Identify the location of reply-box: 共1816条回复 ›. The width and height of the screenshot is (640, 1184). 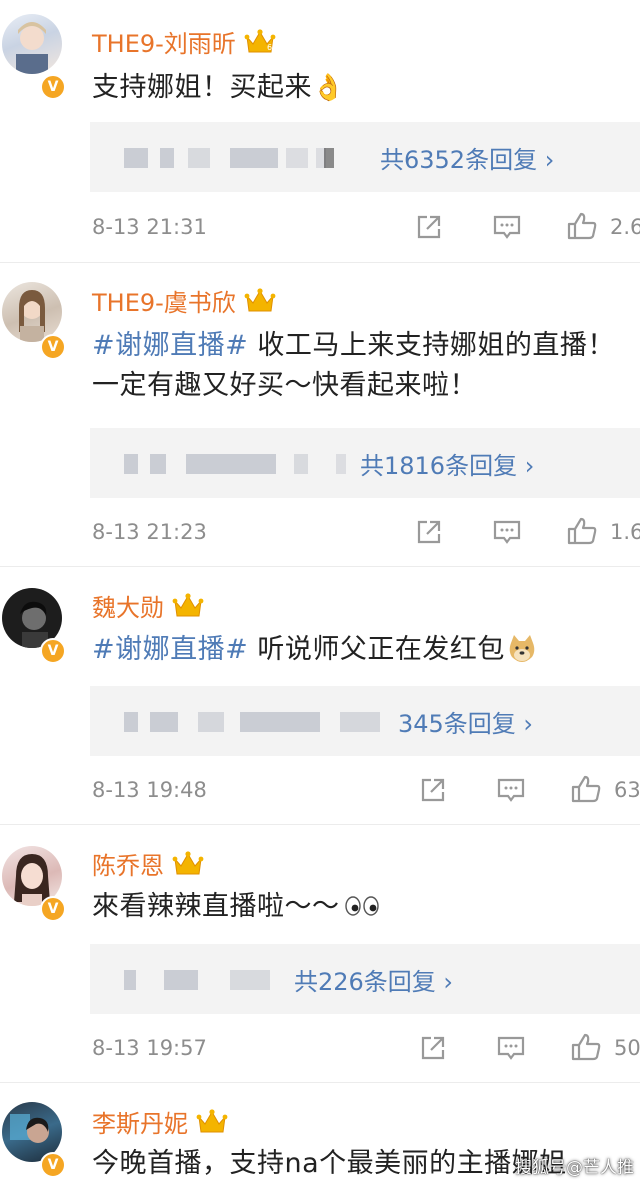
(365, 463).